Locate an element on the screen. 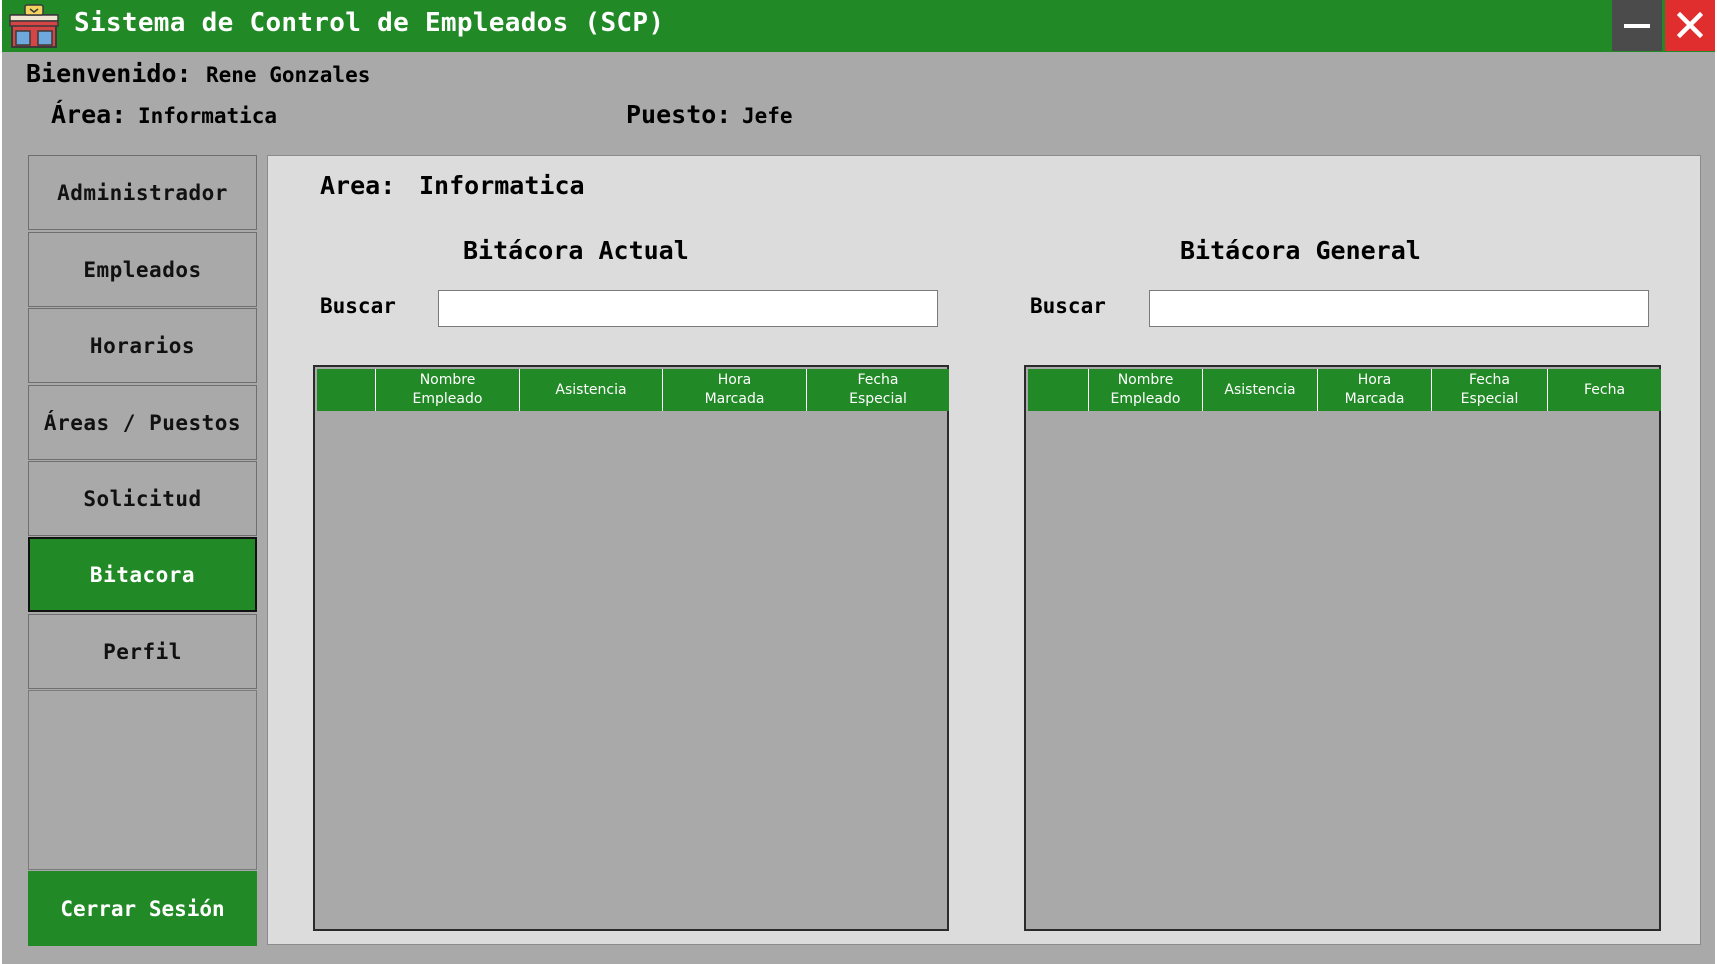 The width and height of the screenshot is (1717, 964). position-label: Puesto: is located at coordinates (679, 114).